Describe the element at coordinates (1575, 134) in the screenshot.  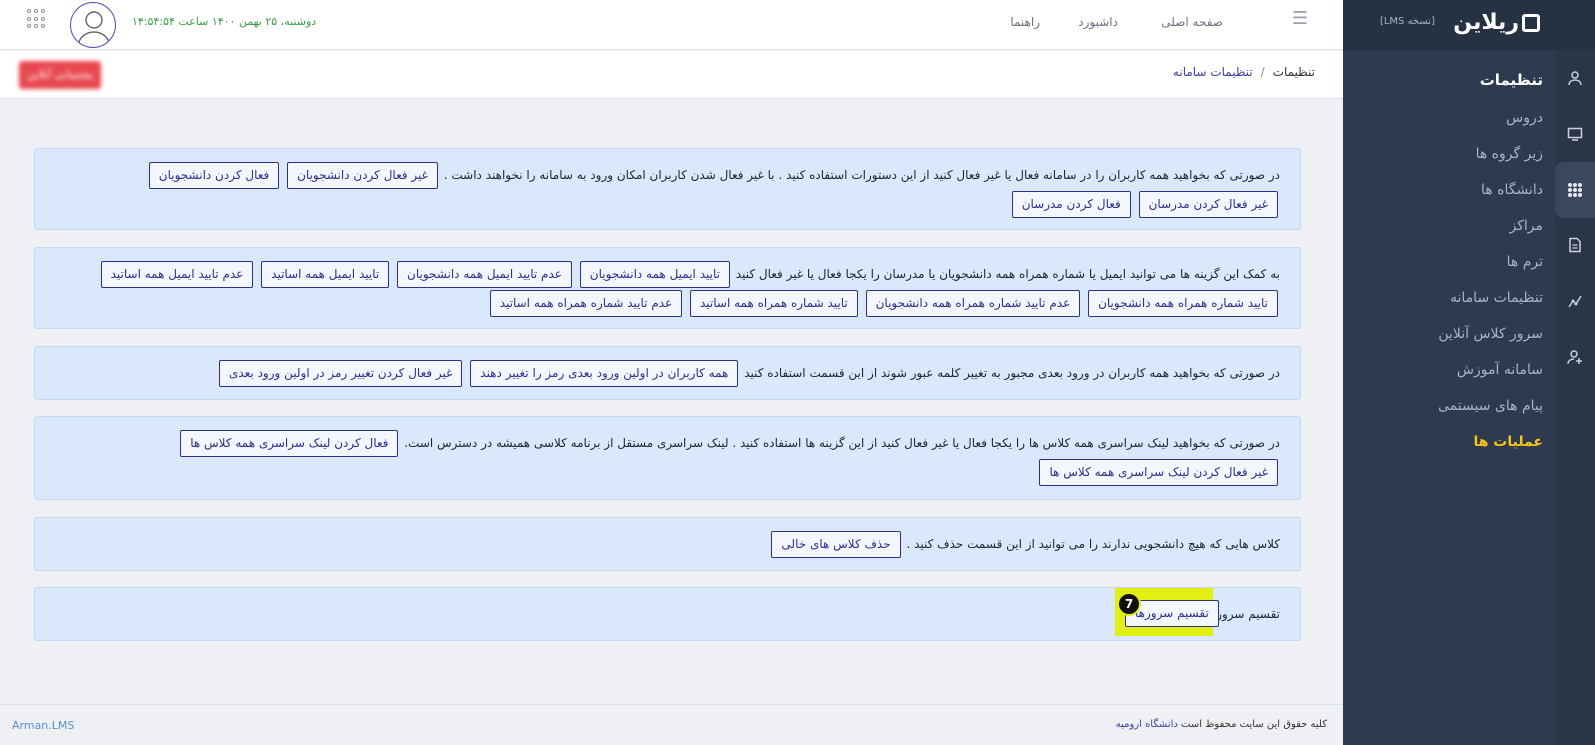
I see `monitor-icon` at that location.